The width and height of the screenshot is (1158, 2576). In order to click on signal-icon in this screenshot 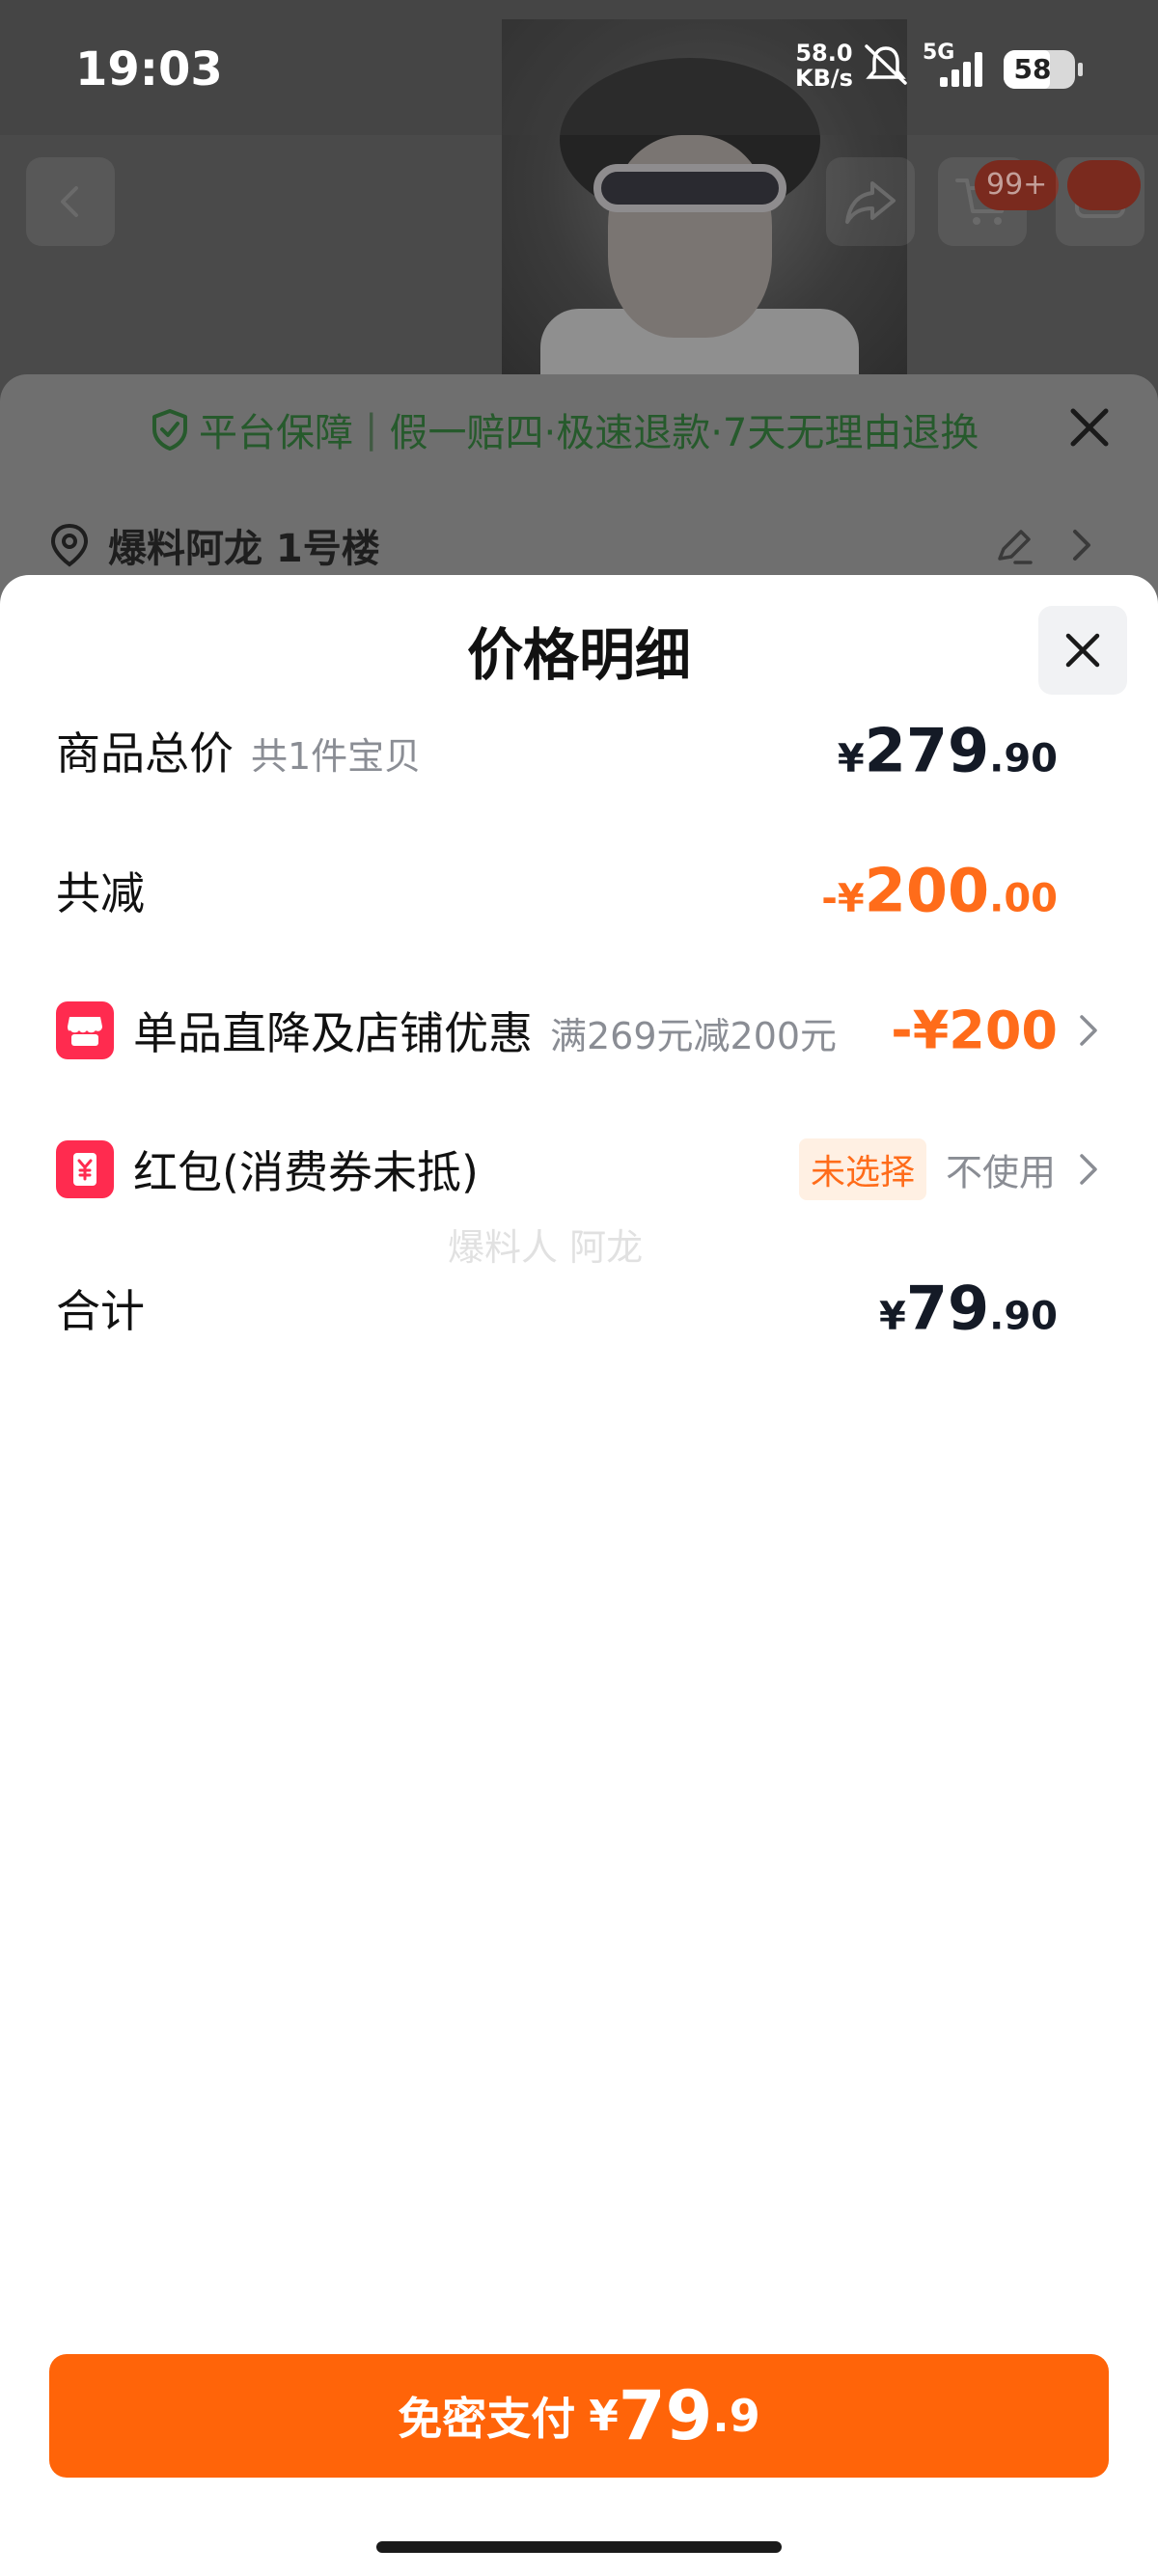, I will do `click(961, 69)`.